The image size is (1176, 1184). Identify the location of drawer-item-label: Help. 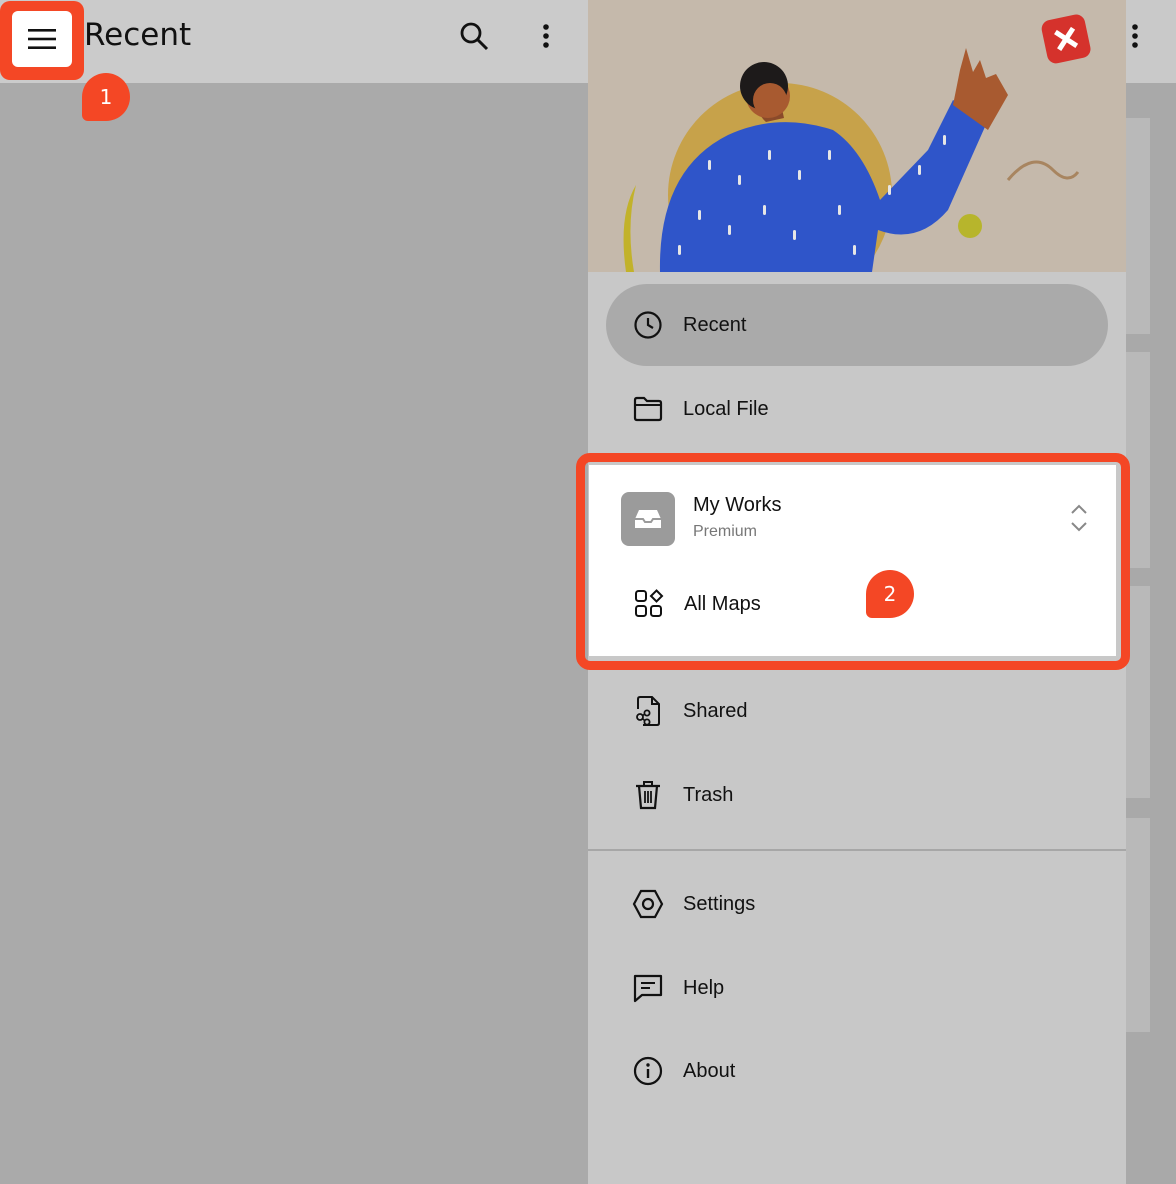
(704, 987).